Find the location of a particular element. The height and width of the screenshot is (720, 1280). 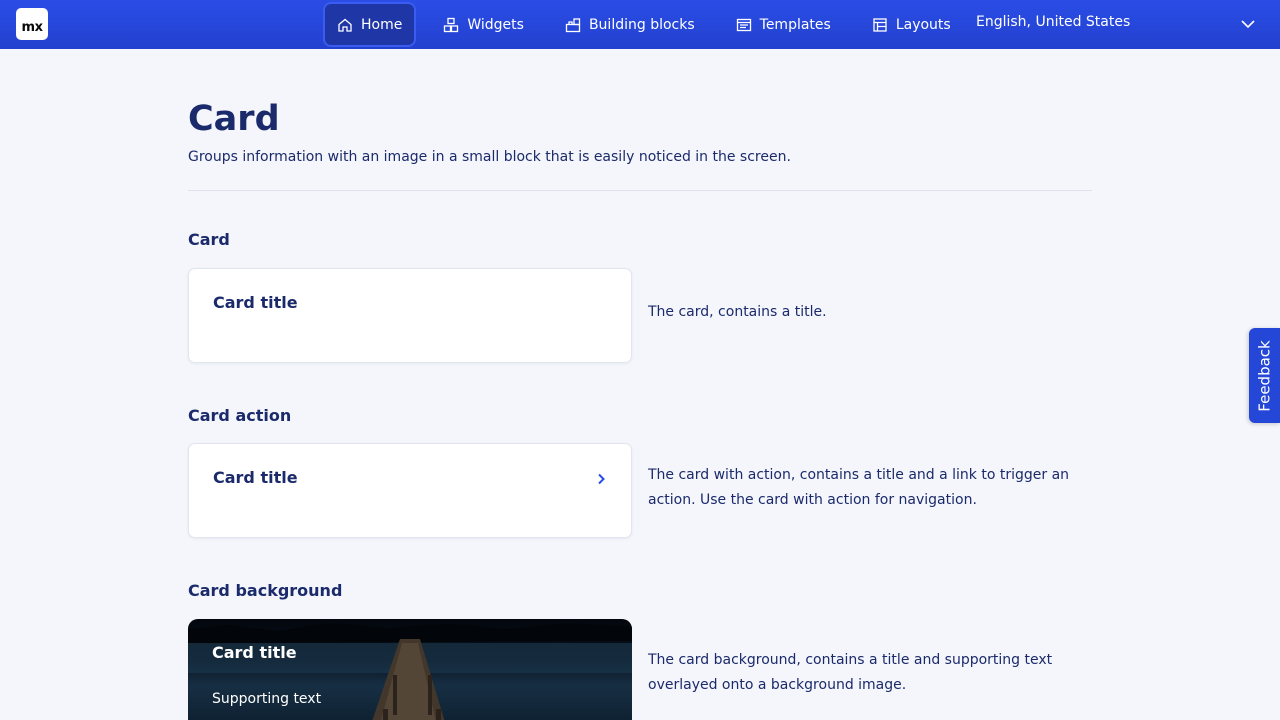

nav-item-home: Home is located at coordinates (370, 24).